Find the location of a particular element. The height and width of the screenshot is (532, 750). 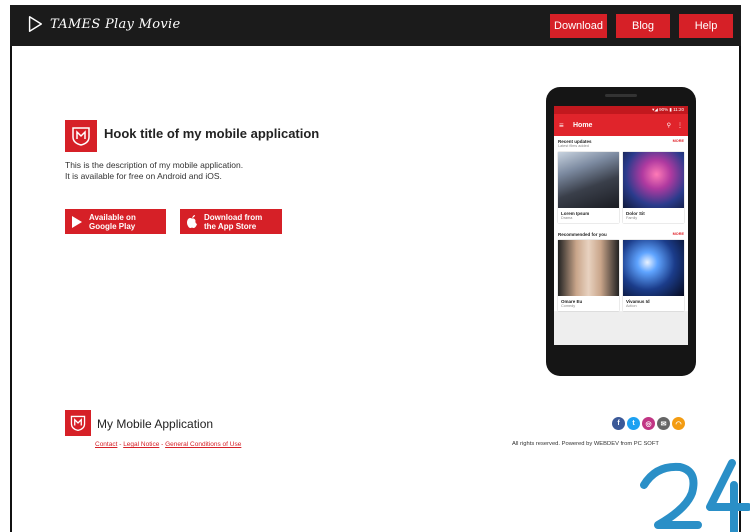

footer-title: My Mobile Application is located at coordinates (155, 424).